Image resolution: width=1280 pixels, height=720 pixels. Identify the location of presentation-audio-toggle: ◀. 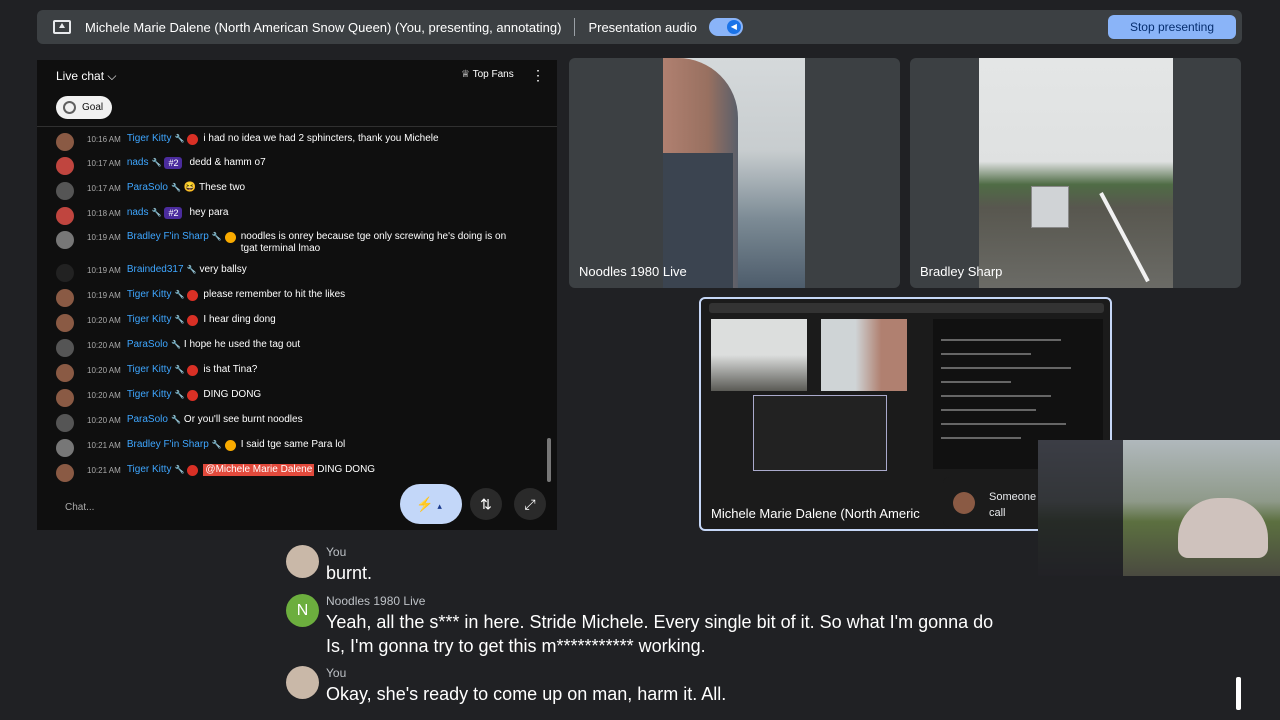
(725, 27).